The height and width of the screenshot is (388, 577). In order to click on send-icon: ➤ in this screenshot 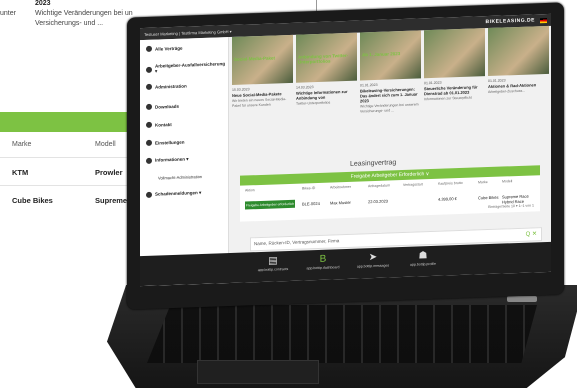, I will do `click(373, 257)`.